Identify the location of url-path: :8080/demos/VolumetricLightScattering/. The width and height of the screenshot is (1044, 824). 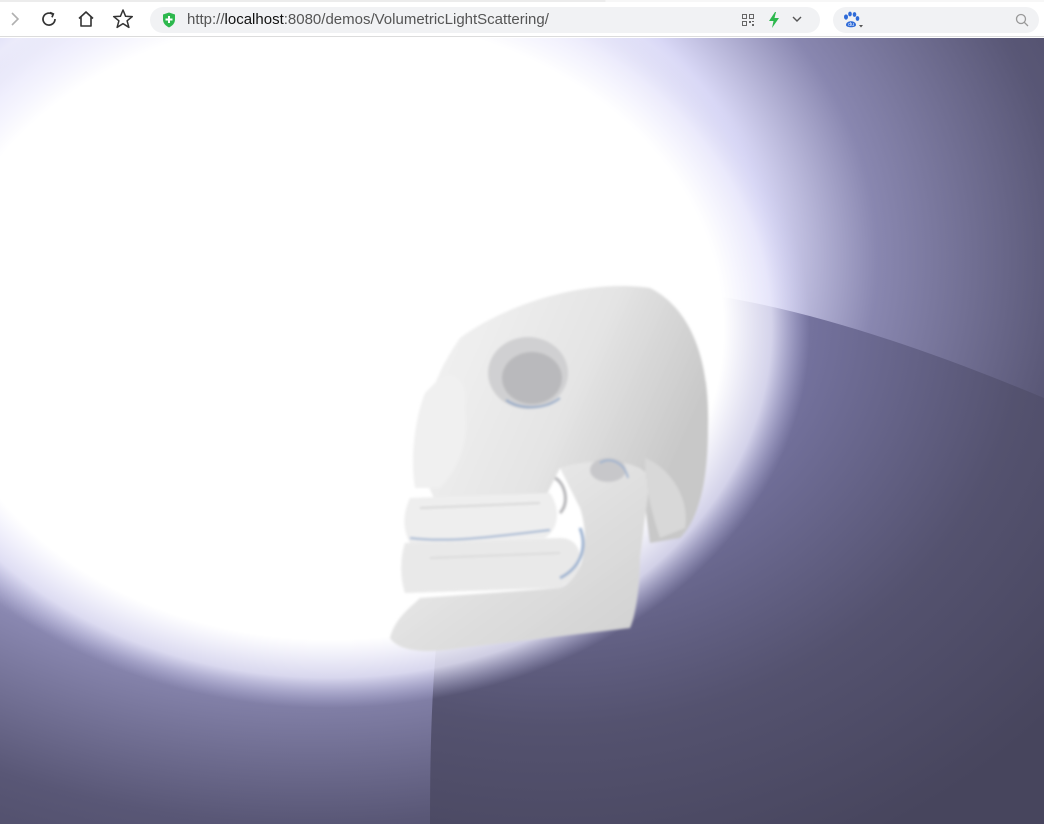
(416, 19).